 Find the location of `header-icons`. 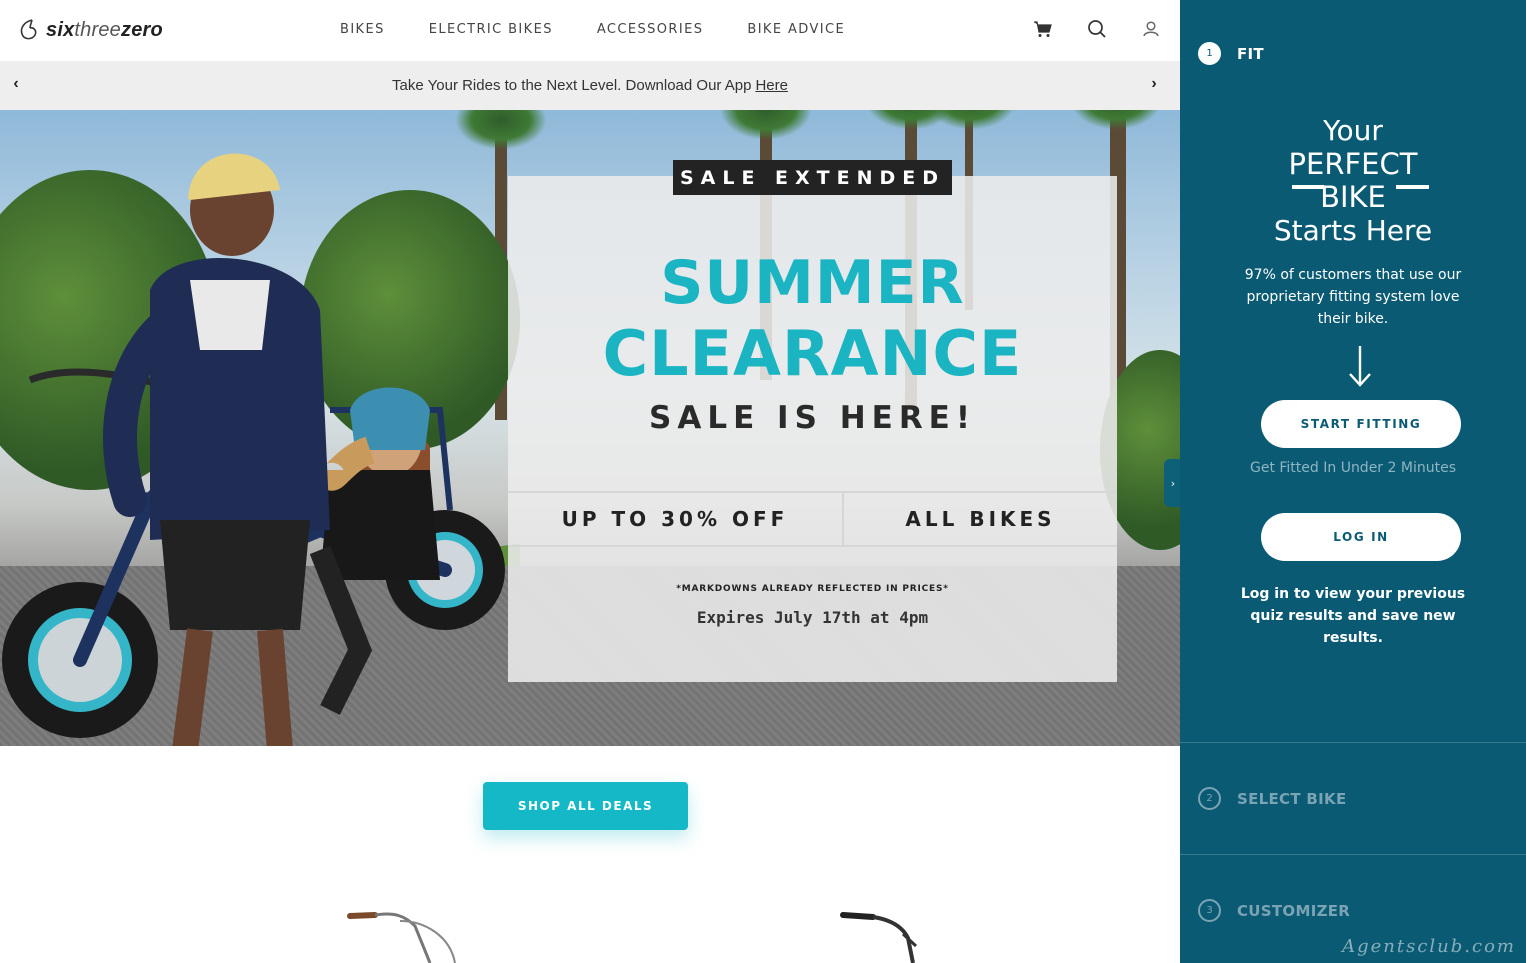

header-icons is located at coordinates (1097, 29).